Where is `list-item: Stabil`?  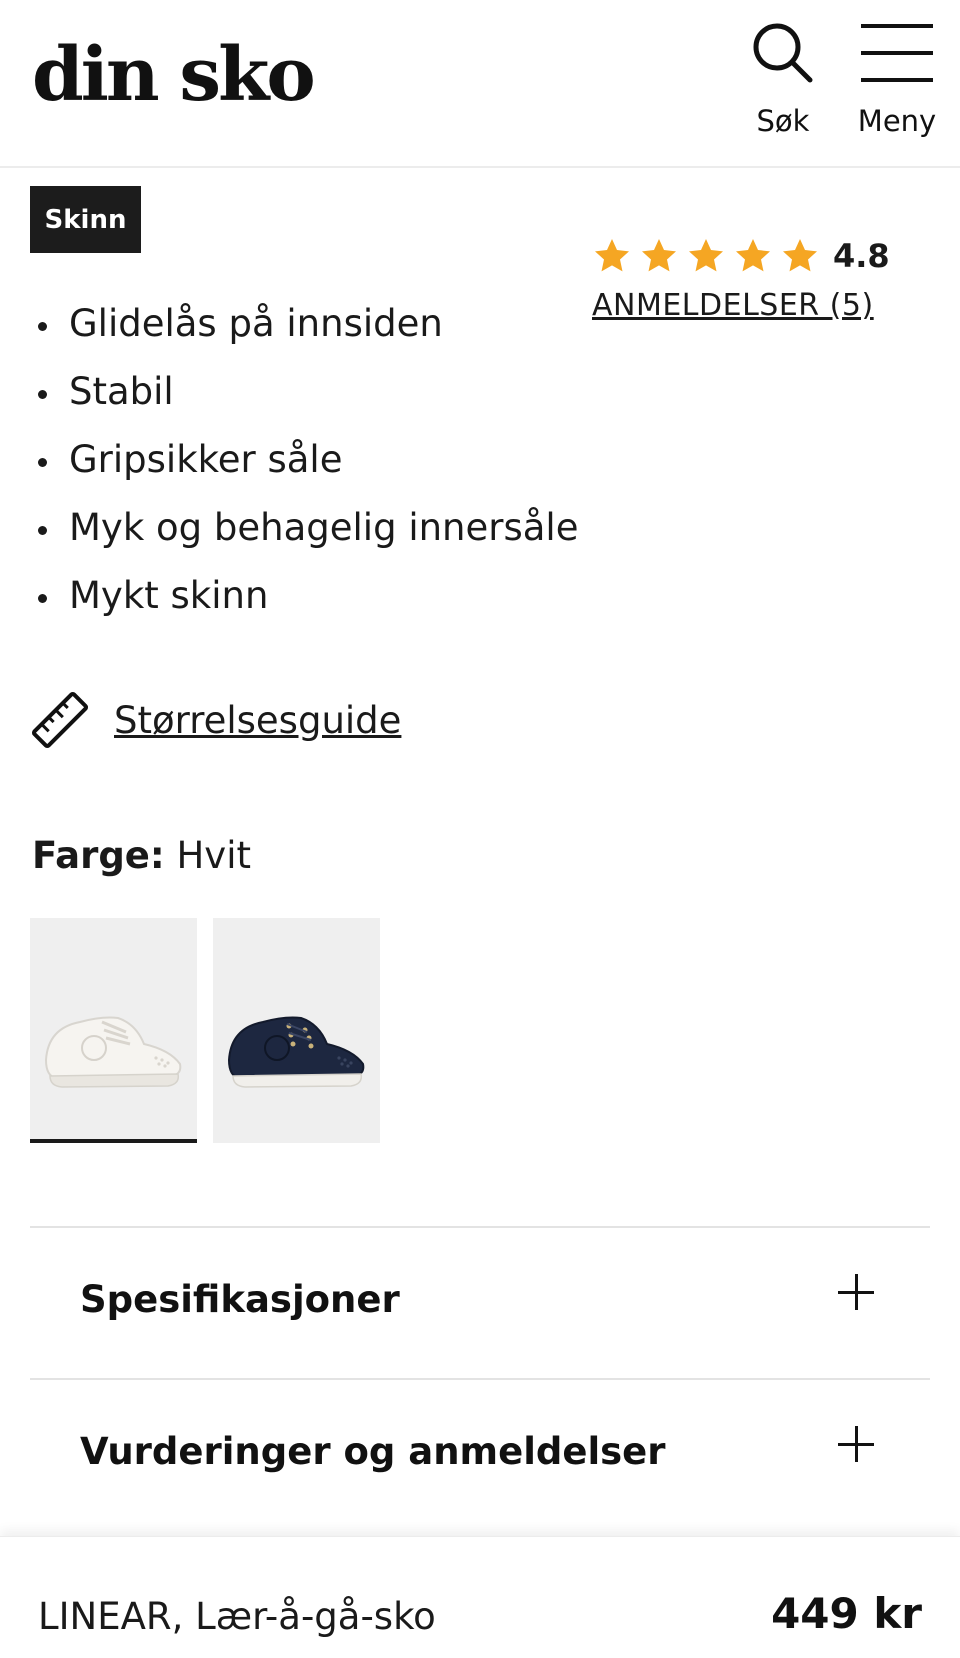 list-item: Stabil is located at coordinates (308, 400).